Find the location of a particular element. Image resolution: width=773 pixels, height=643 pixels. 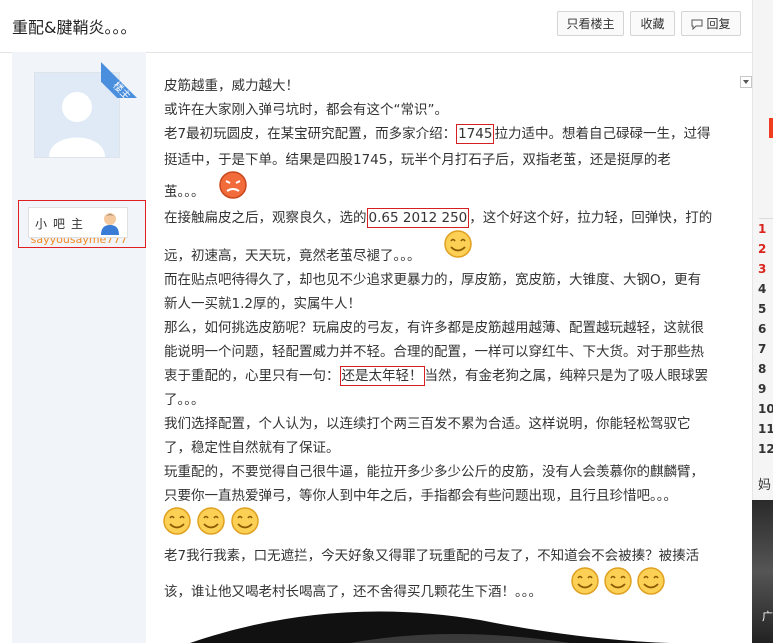

post-line: 衷于重配的，心里只有一句： 还是太年轻！ 当然，有金老狗之属，纯粹只是为了吸人眼球罢 is located at coordinates (436, 376).